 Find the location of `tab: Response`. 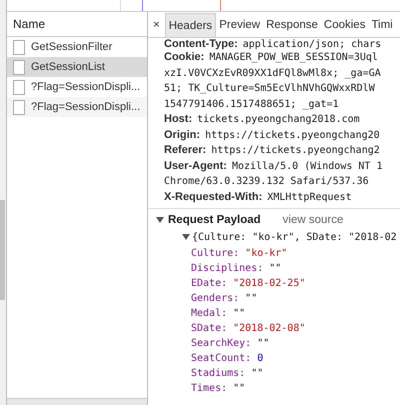

tab: Response is located at coordinates (292, 25).